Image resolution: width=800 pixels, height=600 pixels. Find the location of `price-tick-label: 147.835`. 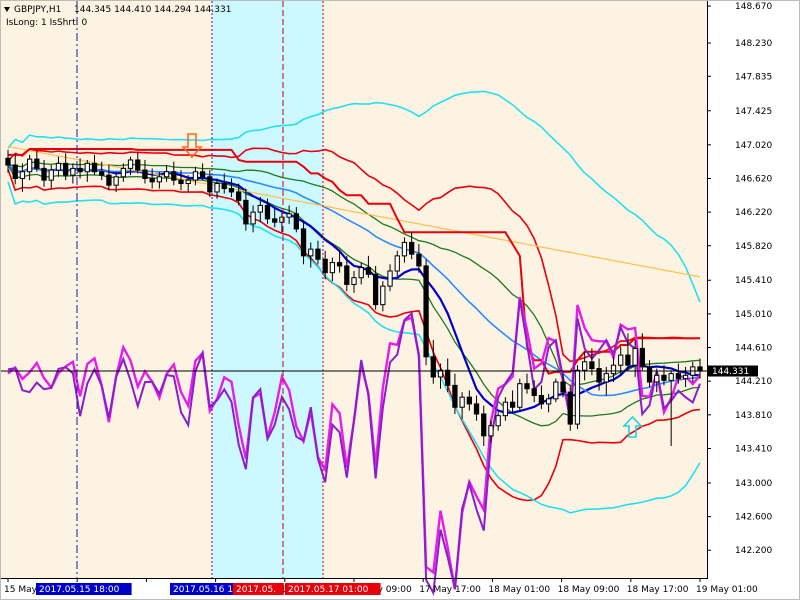

price-tick-label: 147.835 is located at coordinates (753, 77).